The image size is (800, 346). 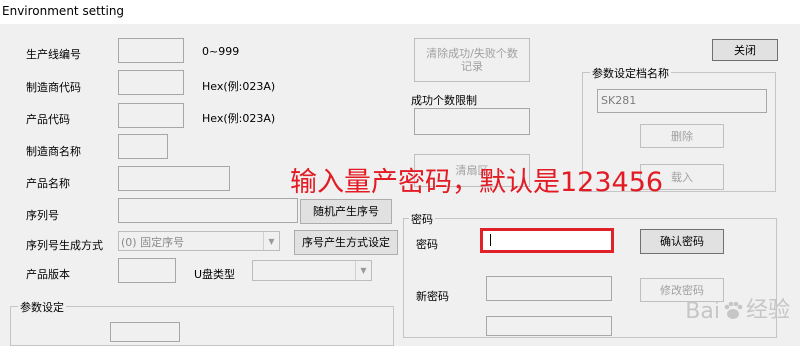 I want to click on mfr-code-input, so click(x=151, y=82).